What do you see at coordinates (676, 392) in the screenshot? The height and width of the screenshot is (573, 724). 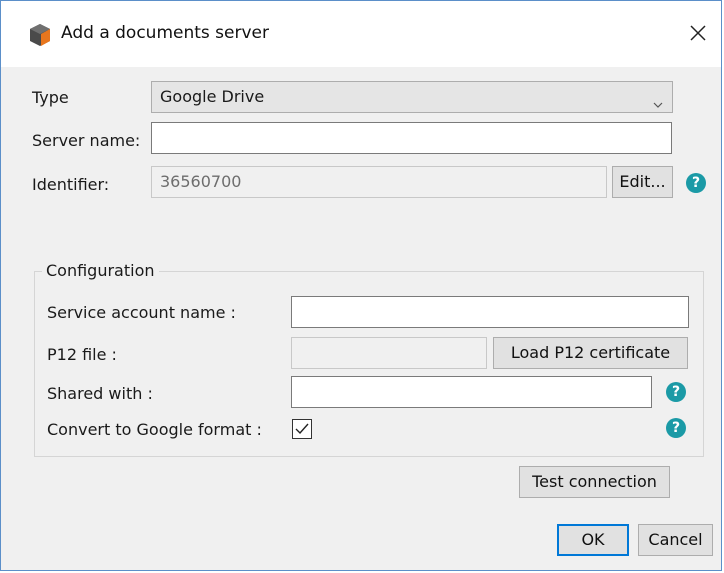 I see `shared-with-help-icon: ?` at bounding box center [676, 392].